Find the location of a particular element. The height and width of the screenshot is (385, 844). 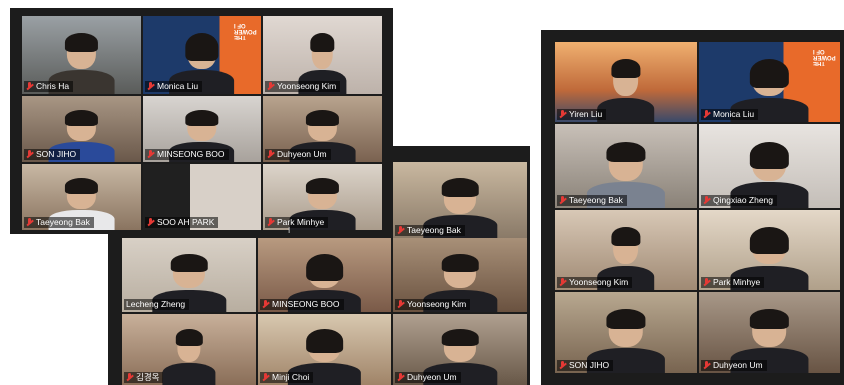

participant-name-tag: Lecheng Zheng is located at coordinates (157, 304).